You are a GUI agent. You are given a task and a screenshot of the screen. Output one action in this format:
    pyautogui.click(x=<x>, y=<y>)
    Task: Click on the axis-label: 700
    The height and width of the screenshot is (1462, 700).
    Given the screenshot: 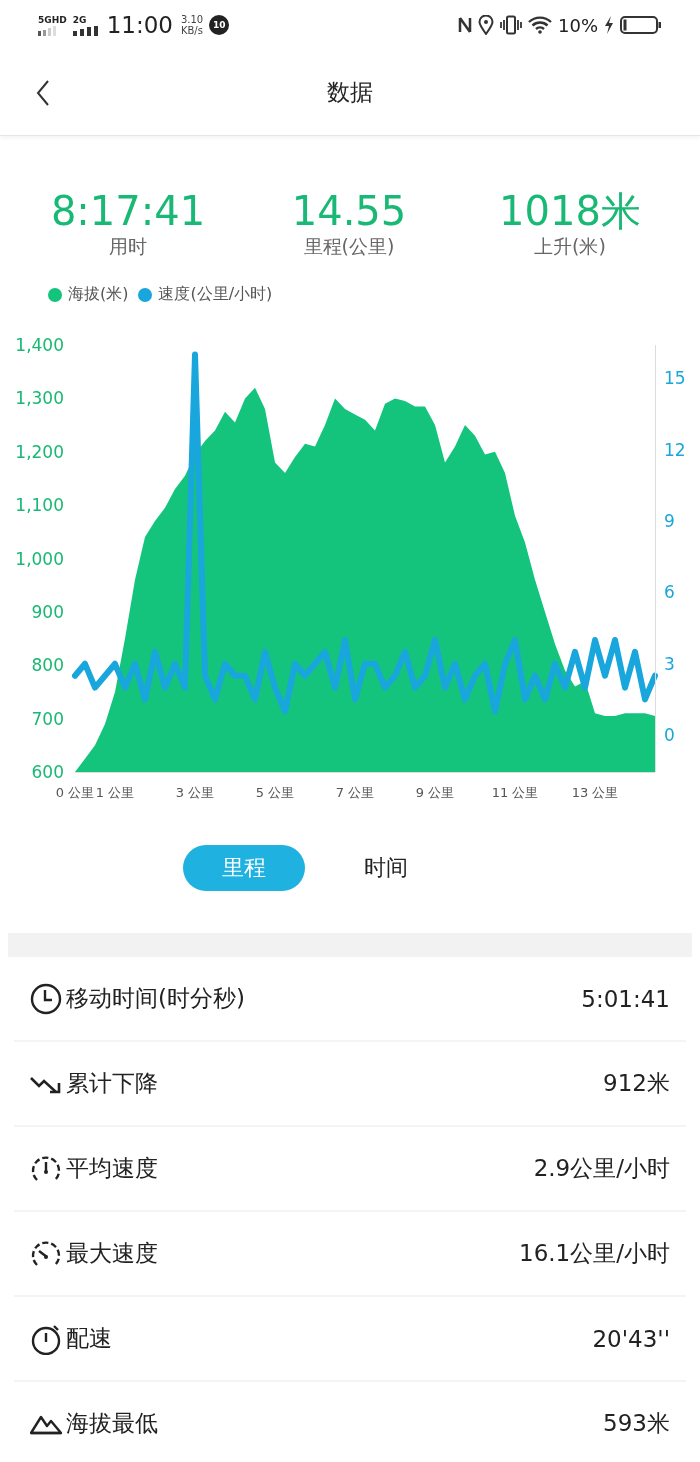 What is the action you would take?
    pyautogui.click(x=47, y=718)
    